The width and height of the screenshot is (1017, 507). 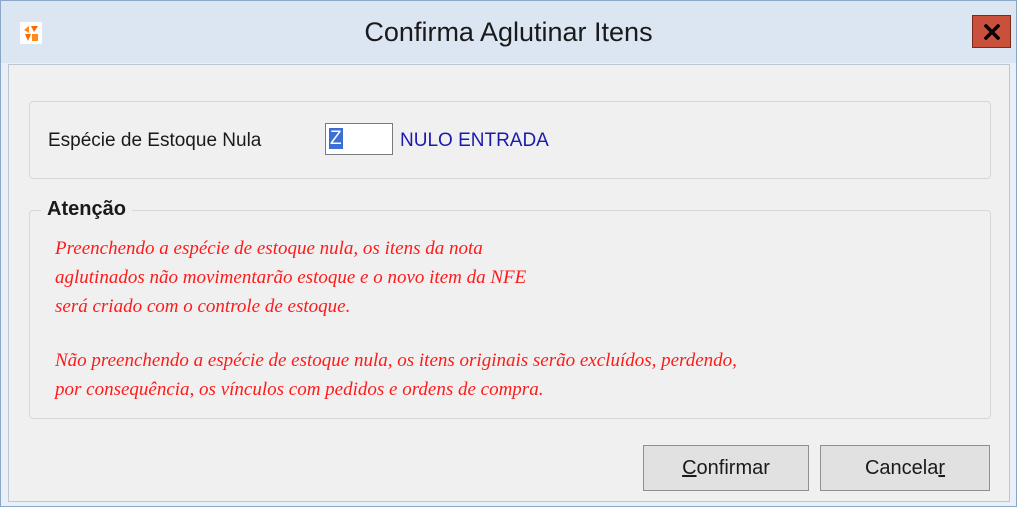 I want to click on especie-description: NULO ENTRADA, so click(x=474, y=140).